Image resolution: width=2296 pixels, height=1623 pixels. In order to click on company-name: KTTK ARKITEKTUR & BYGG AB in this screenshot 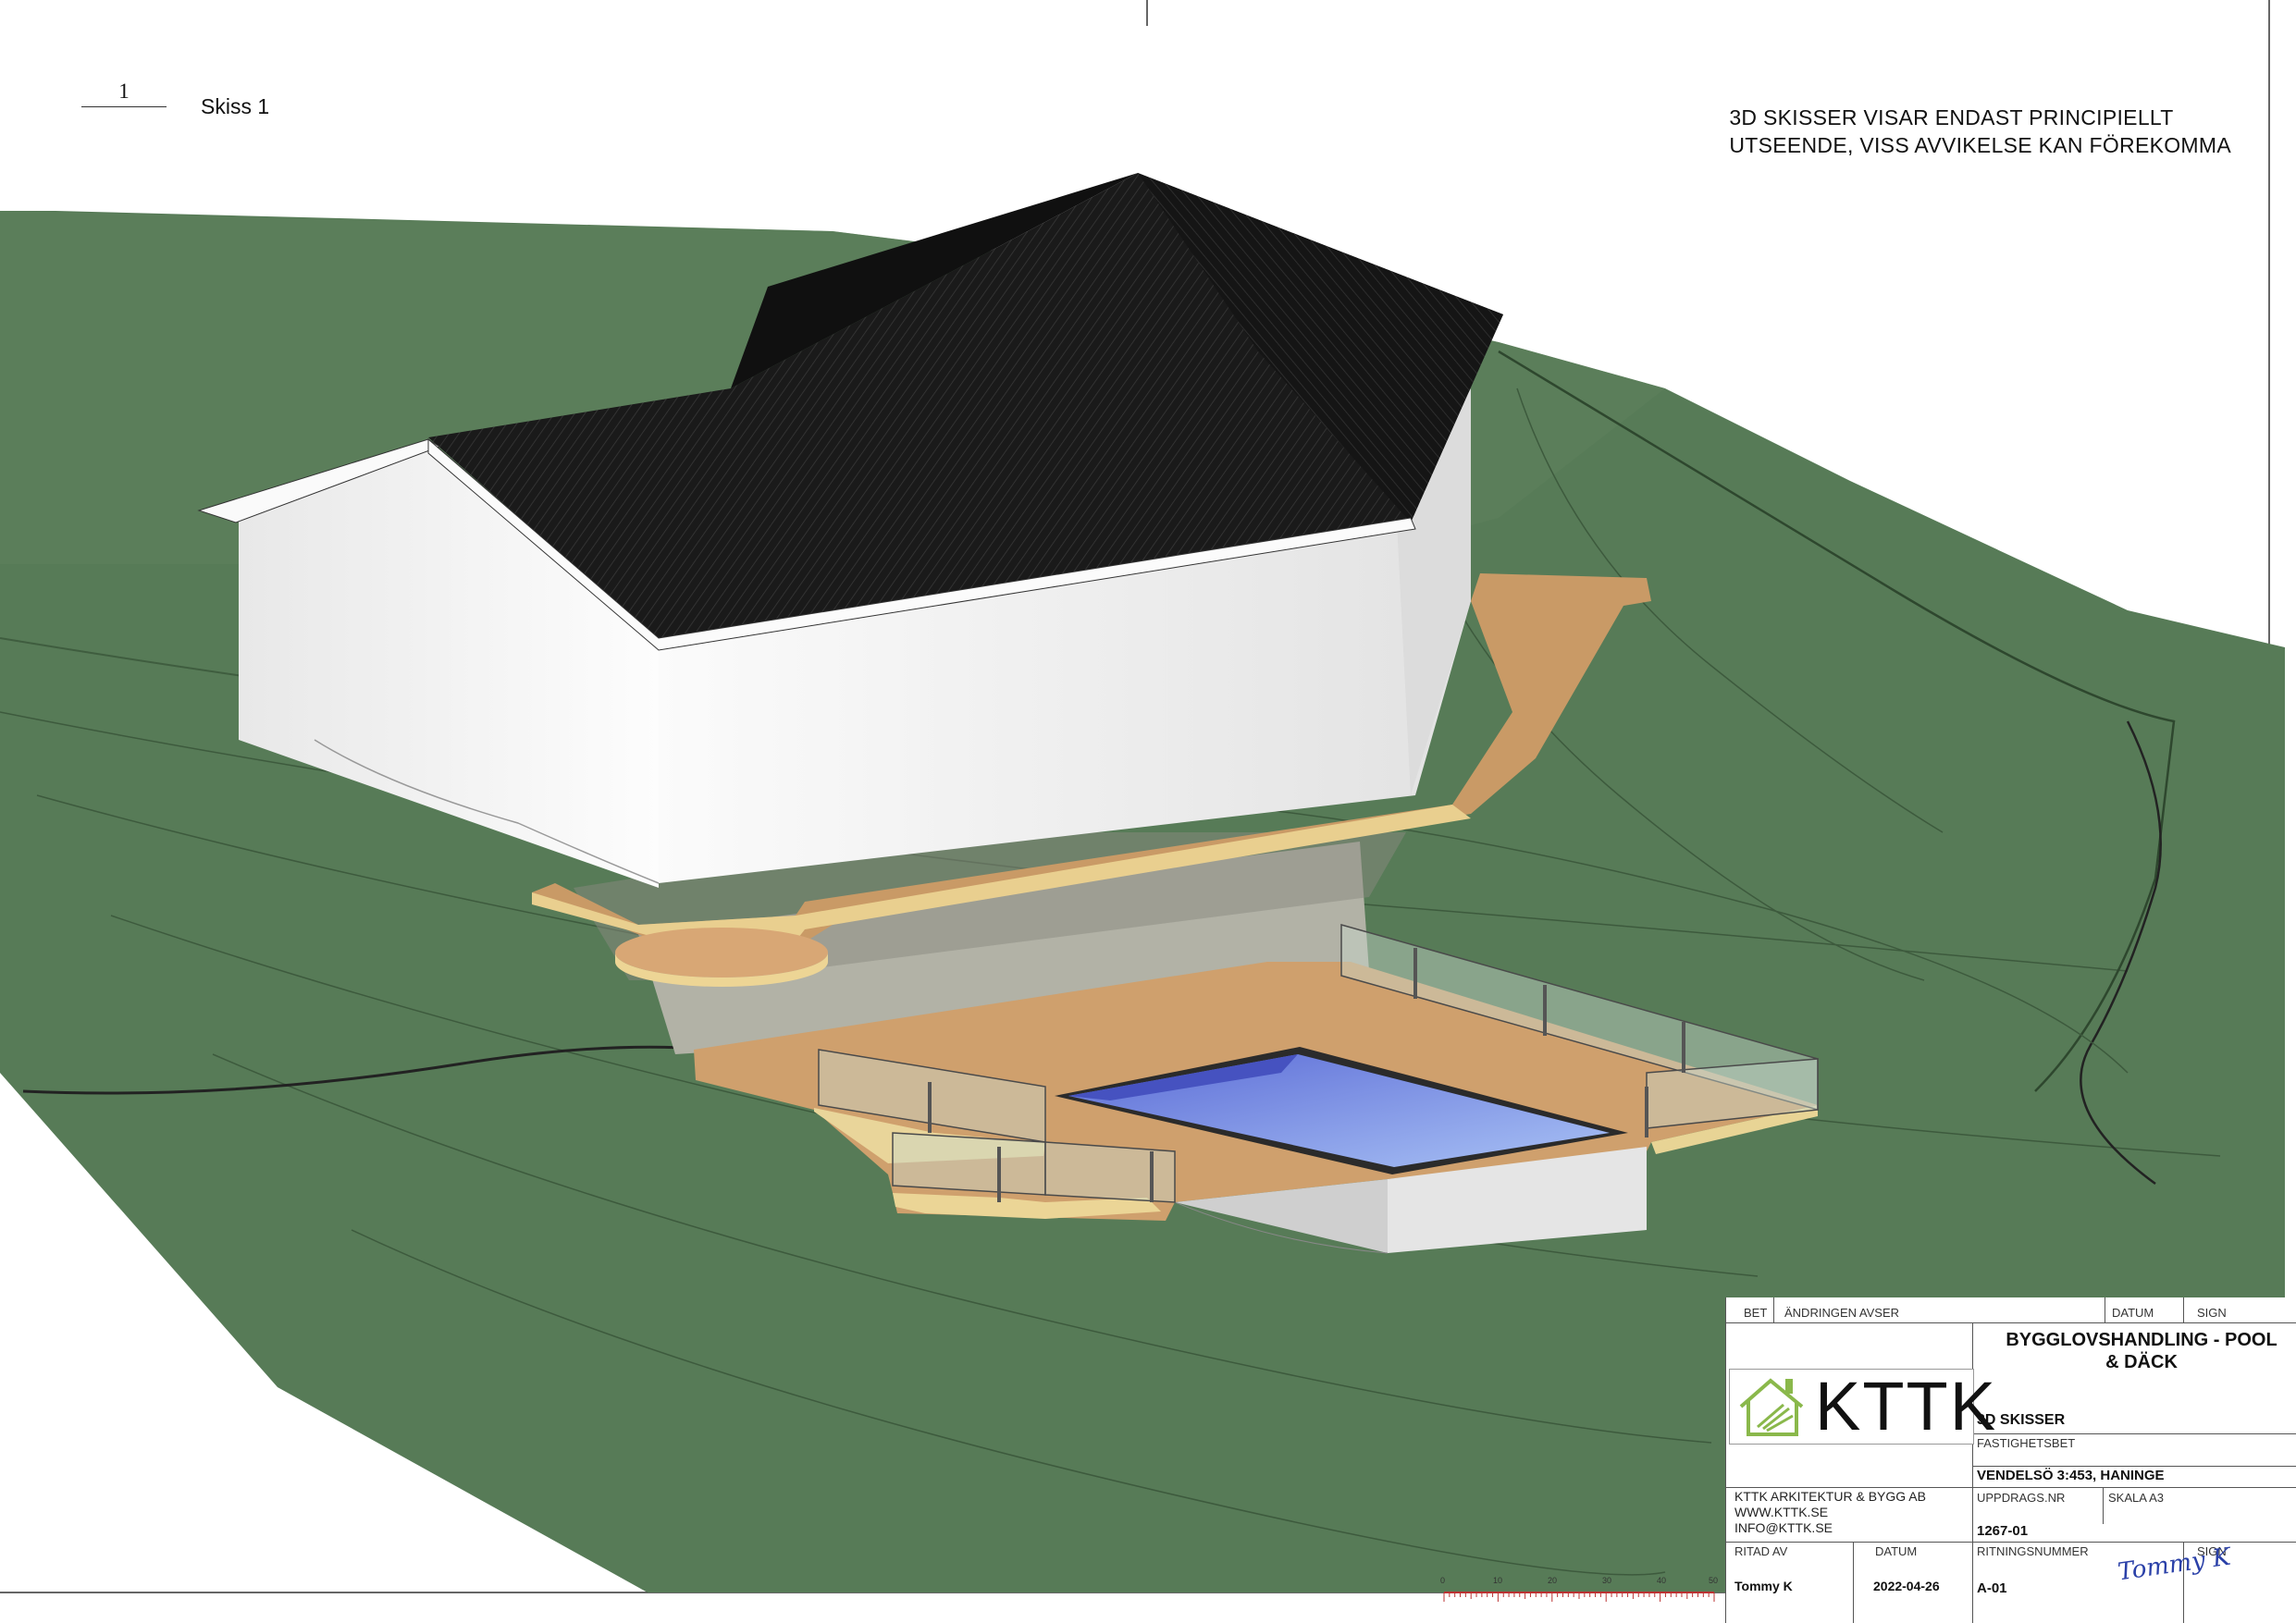, I will do `click(1830, 1496)`.